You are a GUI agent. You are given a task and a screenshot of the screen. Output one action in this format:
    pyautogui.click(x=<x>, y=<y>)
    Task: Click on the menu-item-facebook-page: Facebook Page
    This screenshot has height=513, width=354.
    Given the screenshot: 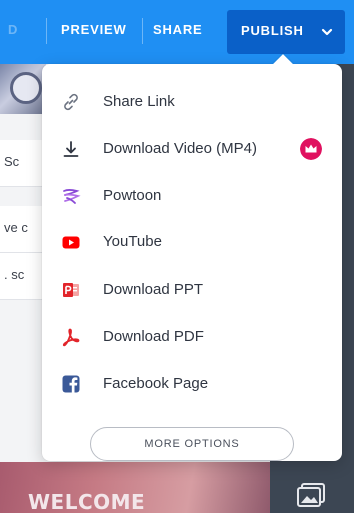 What is the action you would take?
    pyautogui.click(x=192, y=384)
    